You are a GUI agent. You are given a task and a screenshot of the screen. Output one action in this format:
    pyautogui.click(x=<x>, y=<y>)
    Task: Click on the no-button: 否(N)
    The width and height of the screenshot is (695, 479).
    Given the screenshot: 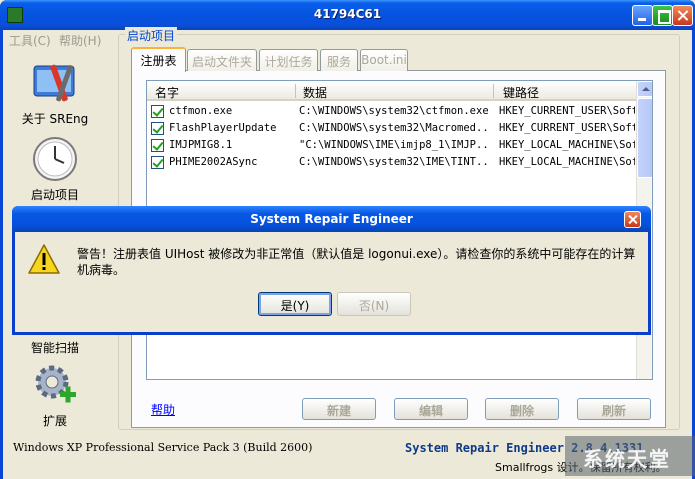 What is the action you would take?
    pyautogui.click(x=374, y=304)
    